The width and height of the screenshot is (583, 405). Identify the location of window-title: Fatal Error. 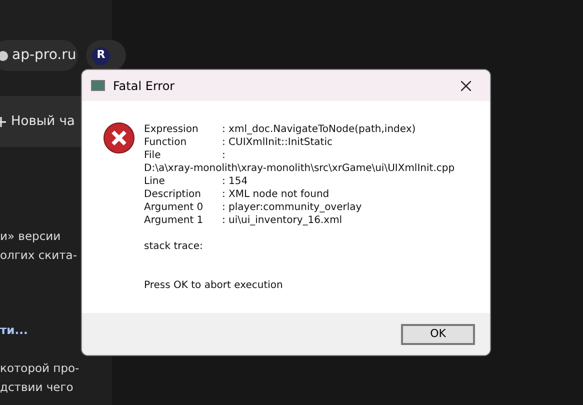
(144, 86).